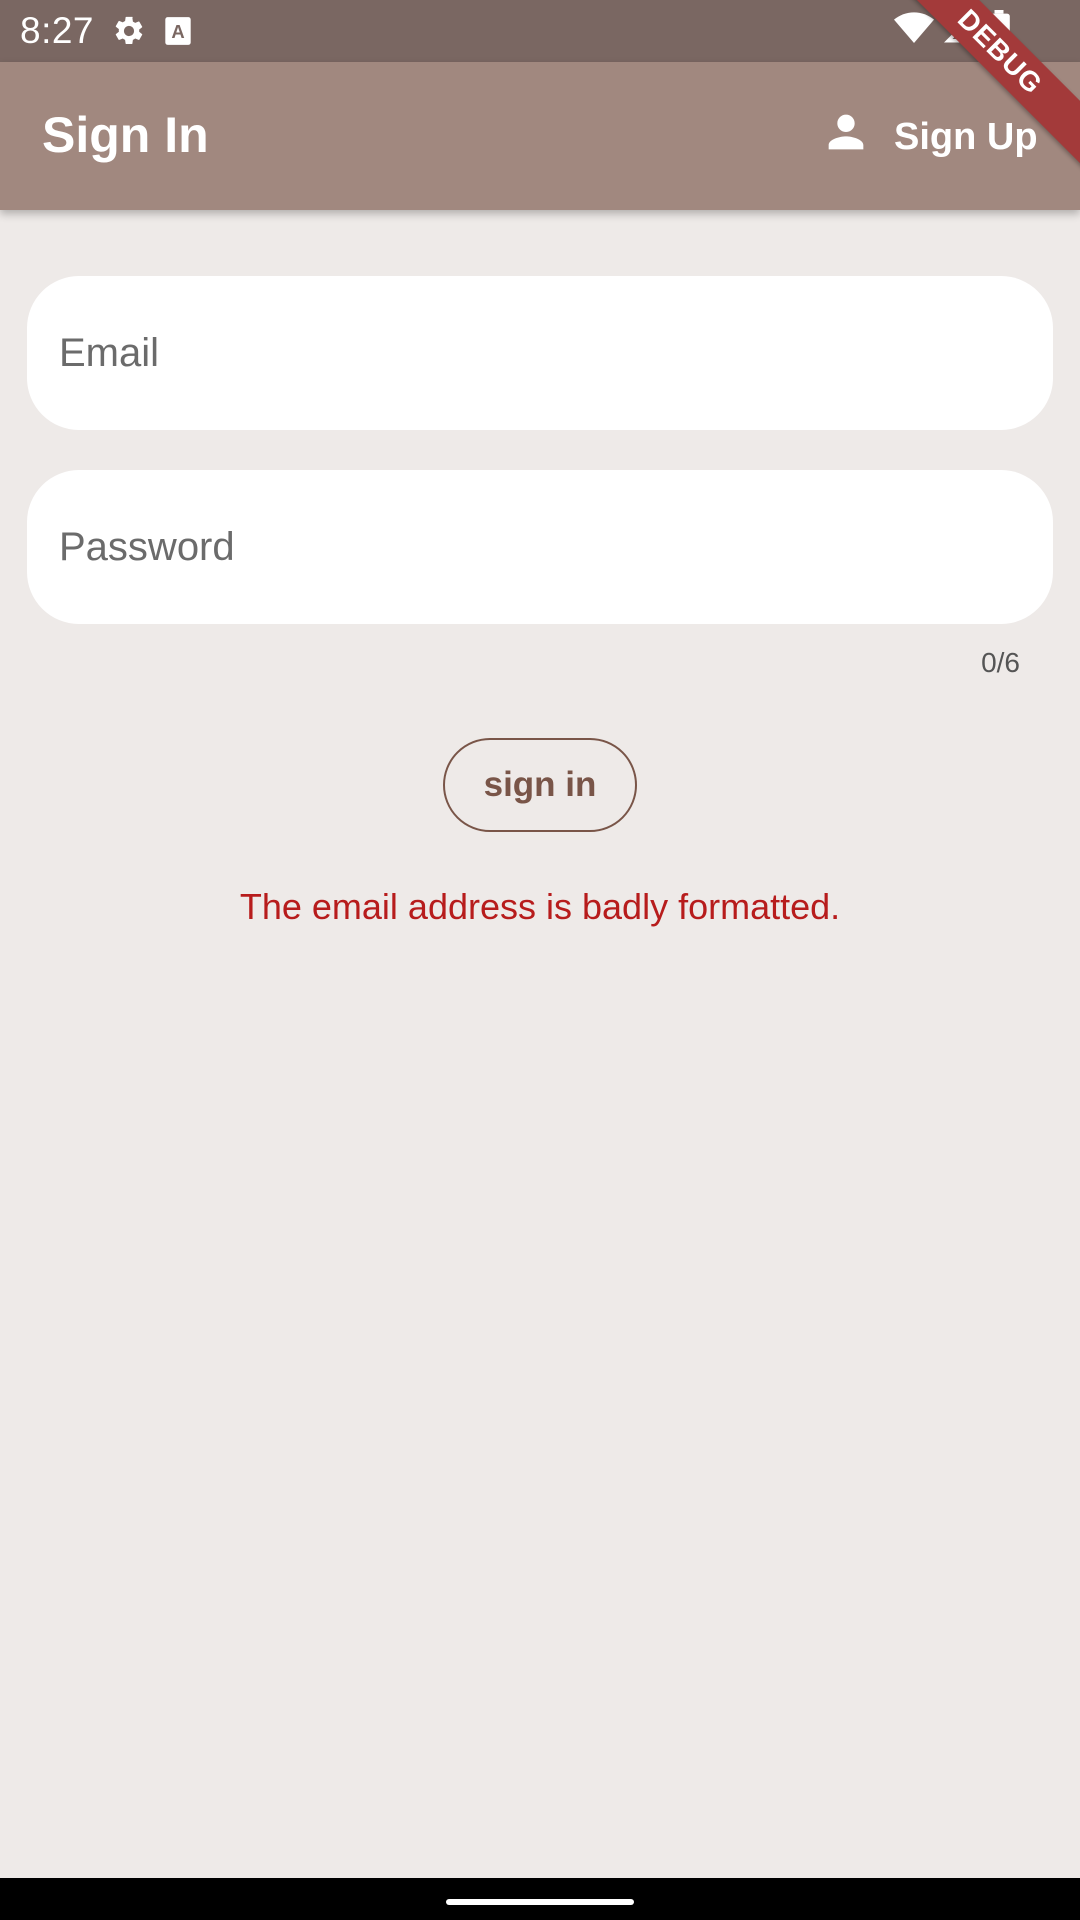 The width and height of the screenshot is (1080, 1920). I want to click on sign-up-button: Sign Up, so click(929, 137).